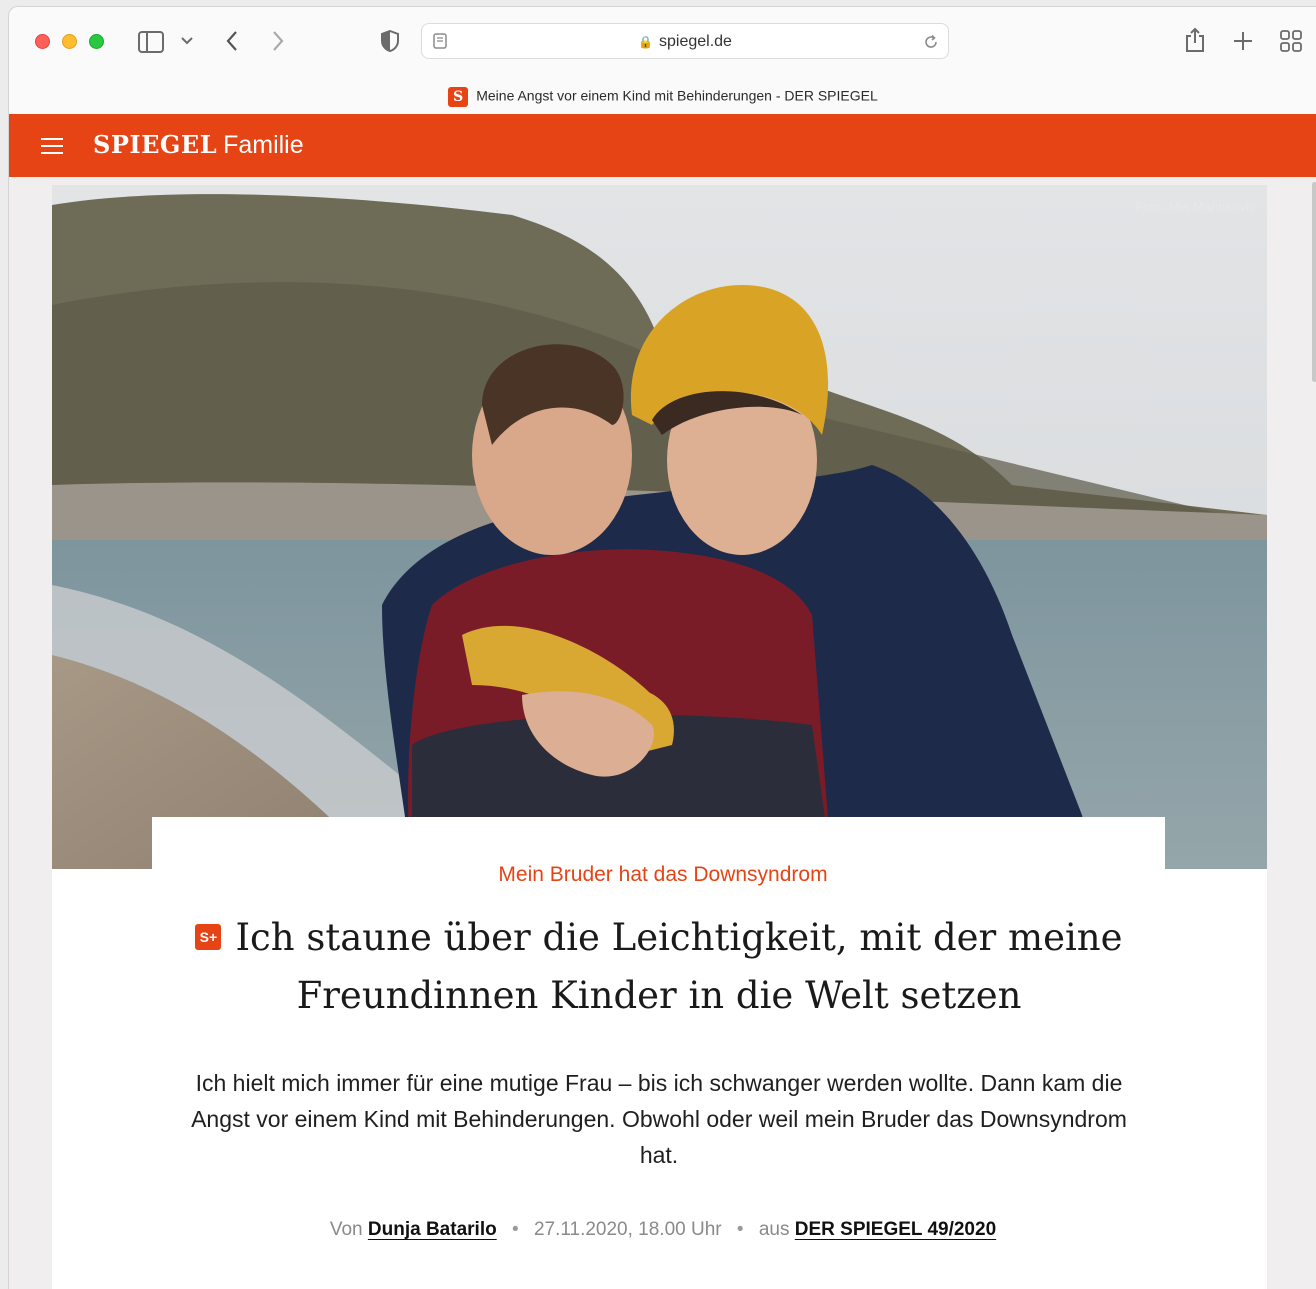  Describe the element at coordinates (390, 41) in the screenshot. I see `privacy-shield-icon` at that location.